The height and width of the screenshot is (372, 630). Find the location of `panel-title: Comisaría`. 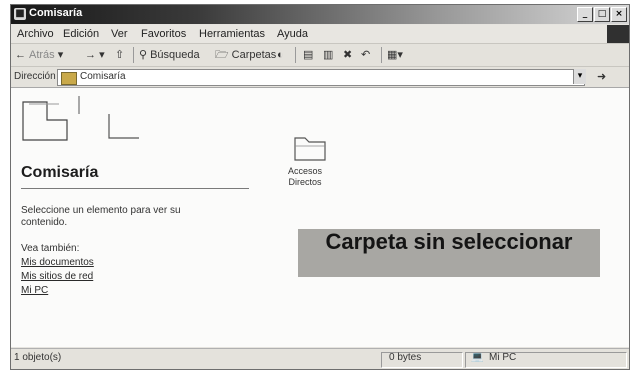

panel-title: Comisaría is located at coordinates (60, 172).